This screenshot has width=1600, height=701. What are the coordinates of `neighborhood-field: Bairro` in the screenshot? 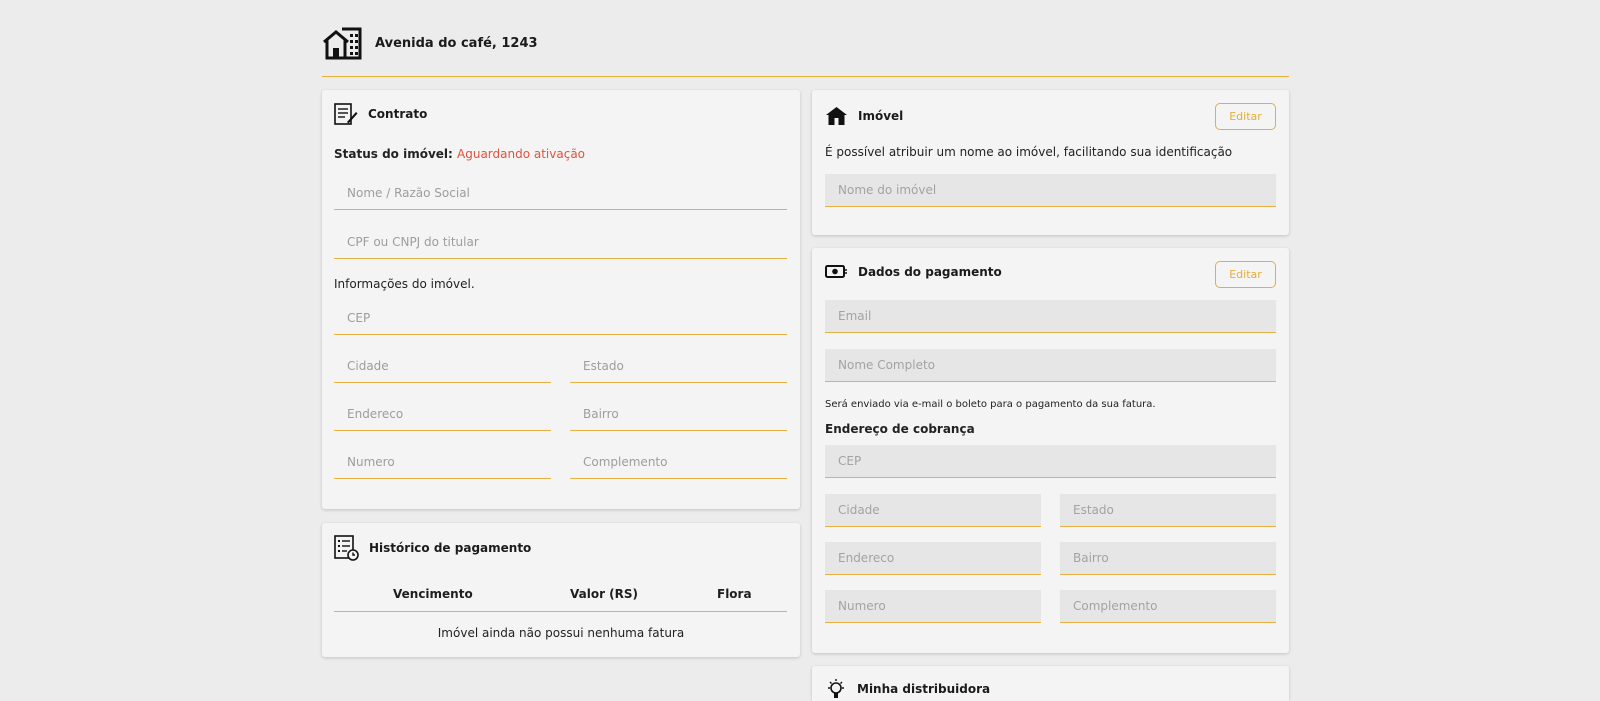 It's located at (678, 414).